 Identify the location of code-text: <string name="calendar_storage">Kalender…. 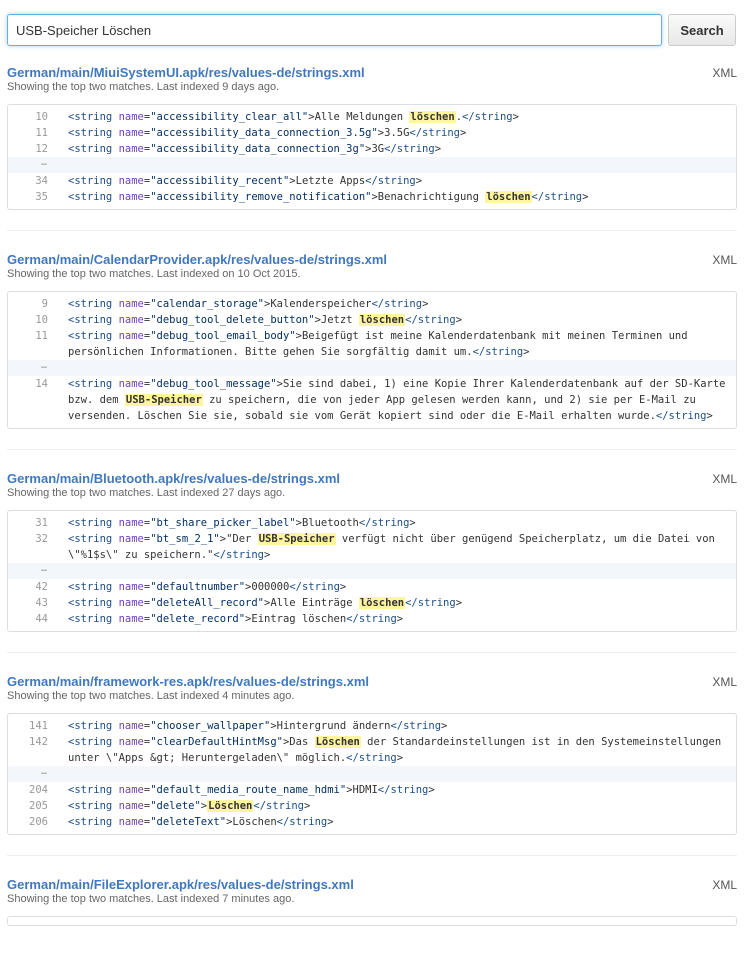
(248, 304).